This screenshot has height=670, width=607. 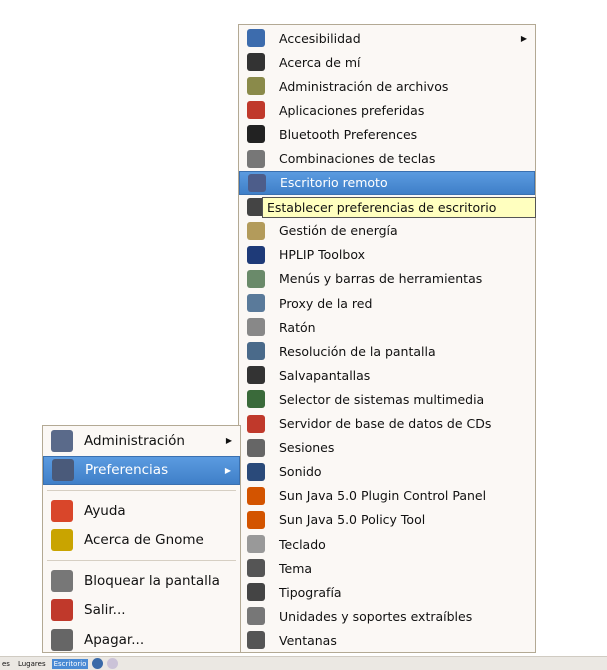 What do you see at coordinates (348, 134) in the screenshot?
I see `menu-item-label: Bluetooth Preferences` at bounding box center [348, 134].